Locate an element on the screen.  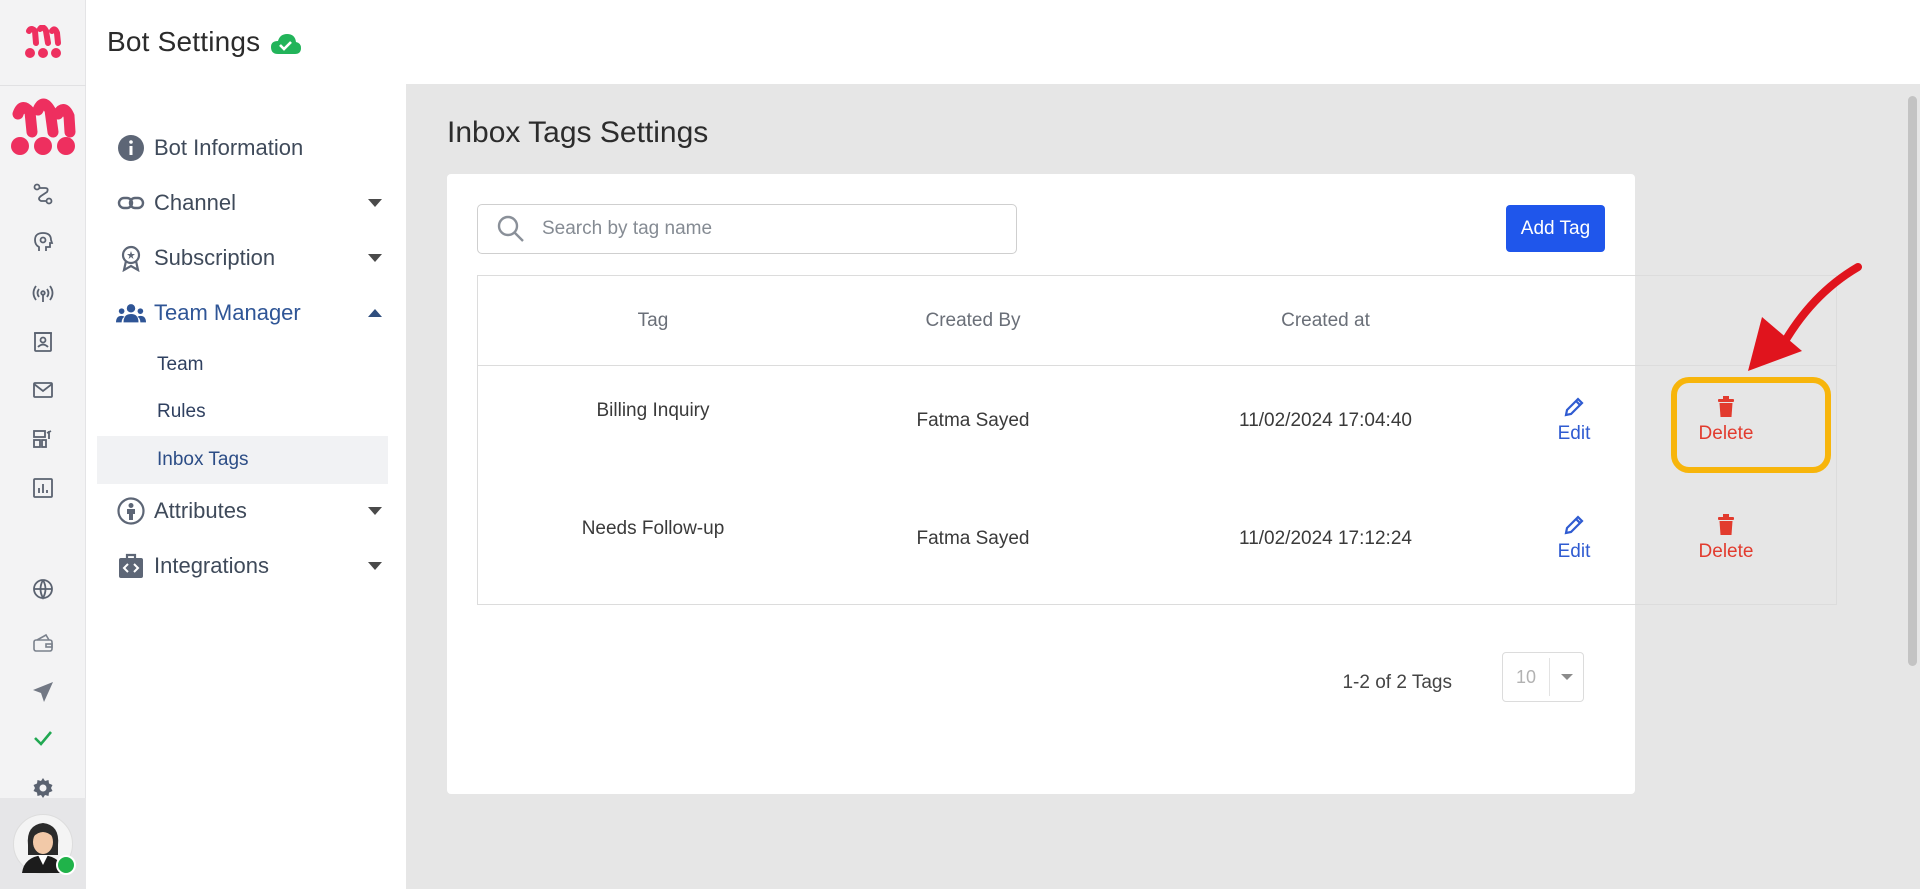
wallet-icon is located at coordinates (43, 643).